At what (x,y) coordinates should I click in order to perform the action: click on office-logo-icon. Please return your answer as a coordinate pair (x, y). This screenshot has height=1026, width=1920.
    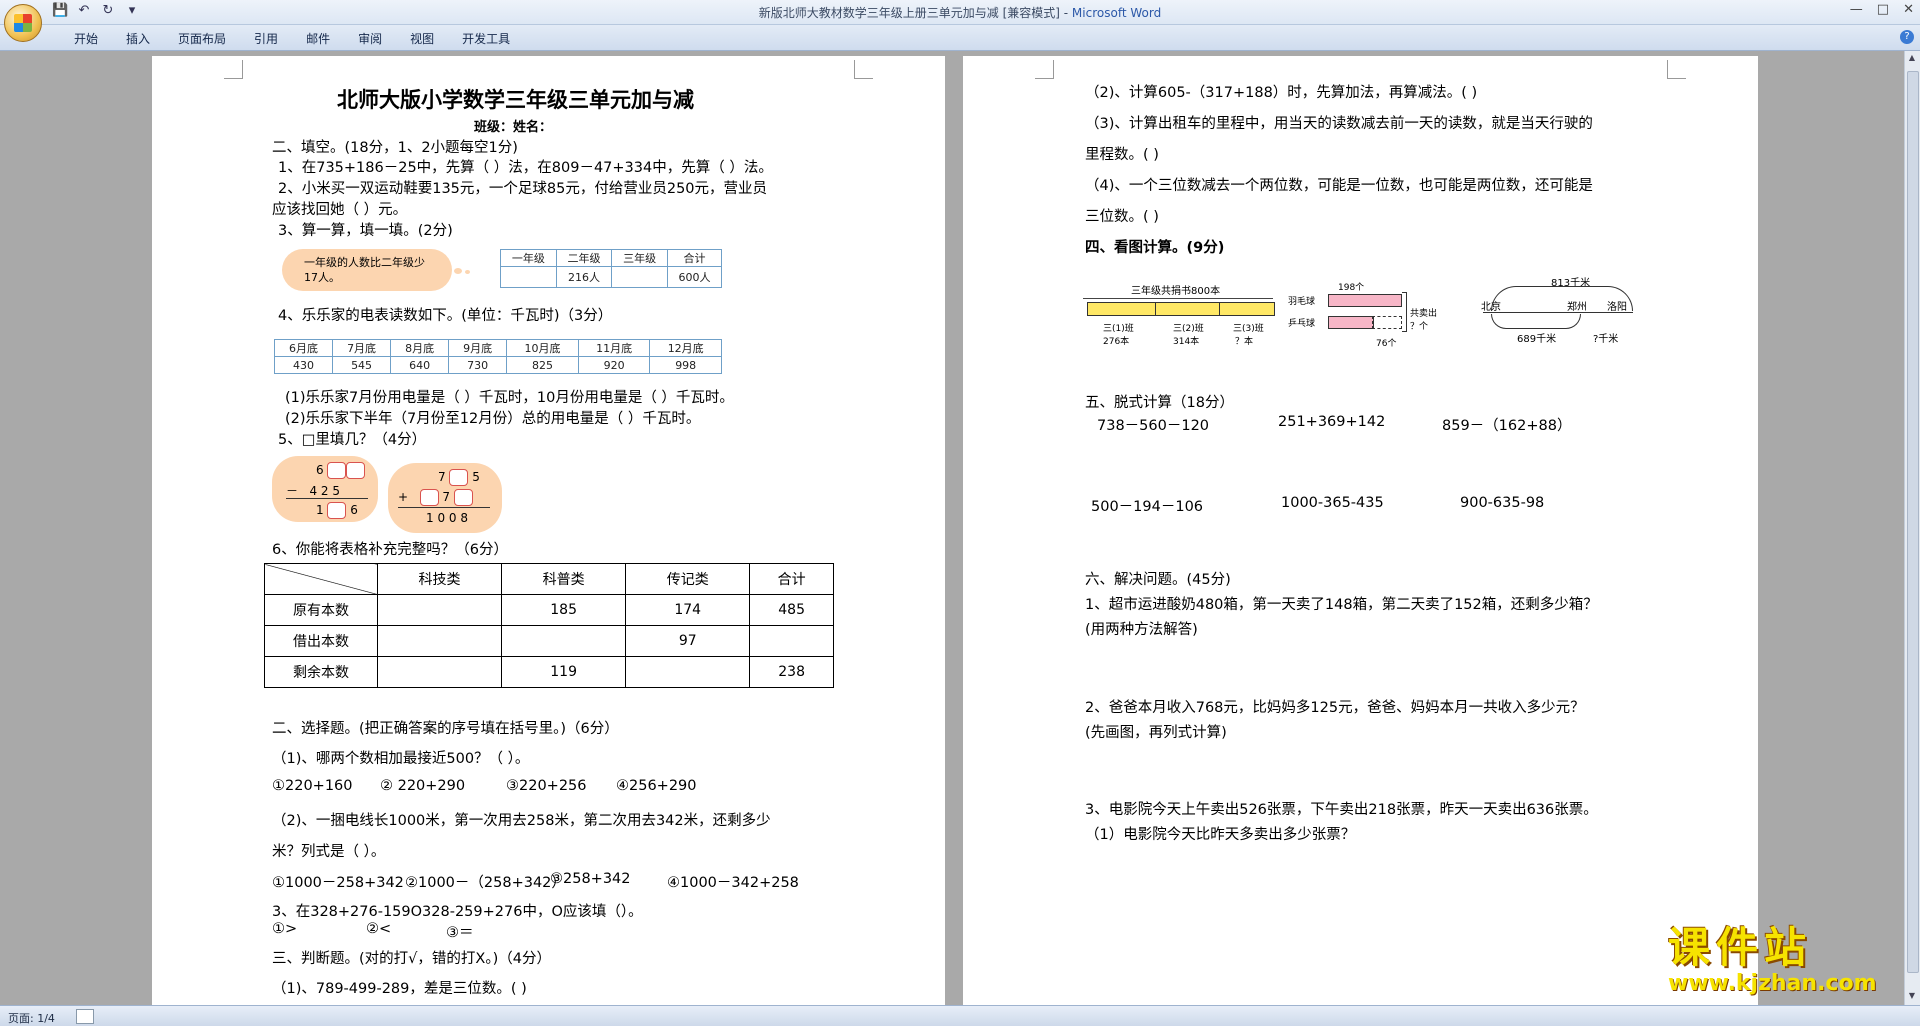
    Looking at the image, I should click on (23, 23).